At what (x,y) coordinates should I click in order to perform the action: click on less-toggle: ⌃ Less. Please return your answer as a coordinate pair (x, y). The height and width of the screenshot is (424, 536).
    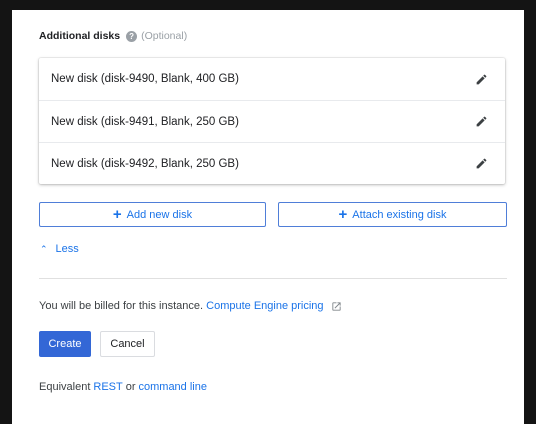
    Looking at the image, I should click on (59, 249).